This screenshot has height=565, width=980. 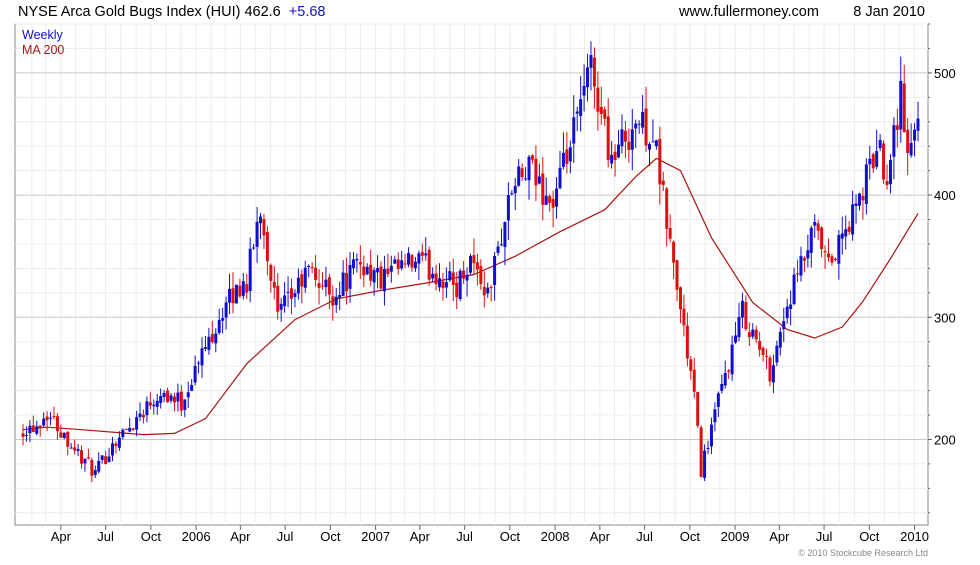 What do you see at coordinates (43, 35) in the screenshot?
I see `legend-weekly: Weekly` at bounding box center [43, 35].